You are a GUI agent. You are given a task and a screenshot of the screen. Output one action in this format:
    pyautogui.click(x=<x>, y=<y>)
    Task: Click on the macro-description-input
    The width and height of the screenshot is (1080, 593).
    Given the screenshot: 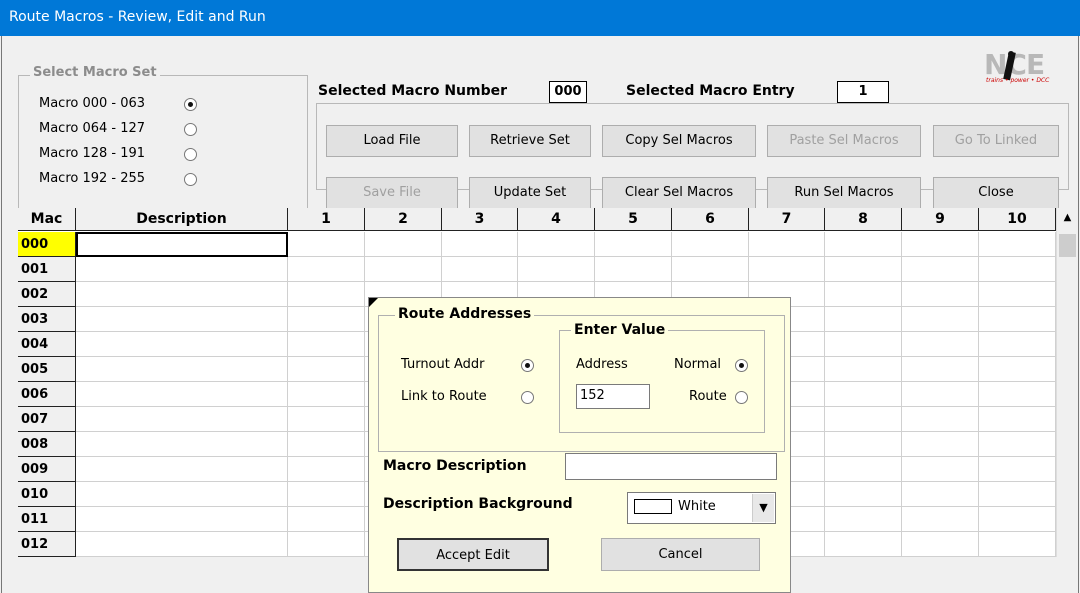 What is the action you would take?
    pyautogui.click(x=671, y=466)
    